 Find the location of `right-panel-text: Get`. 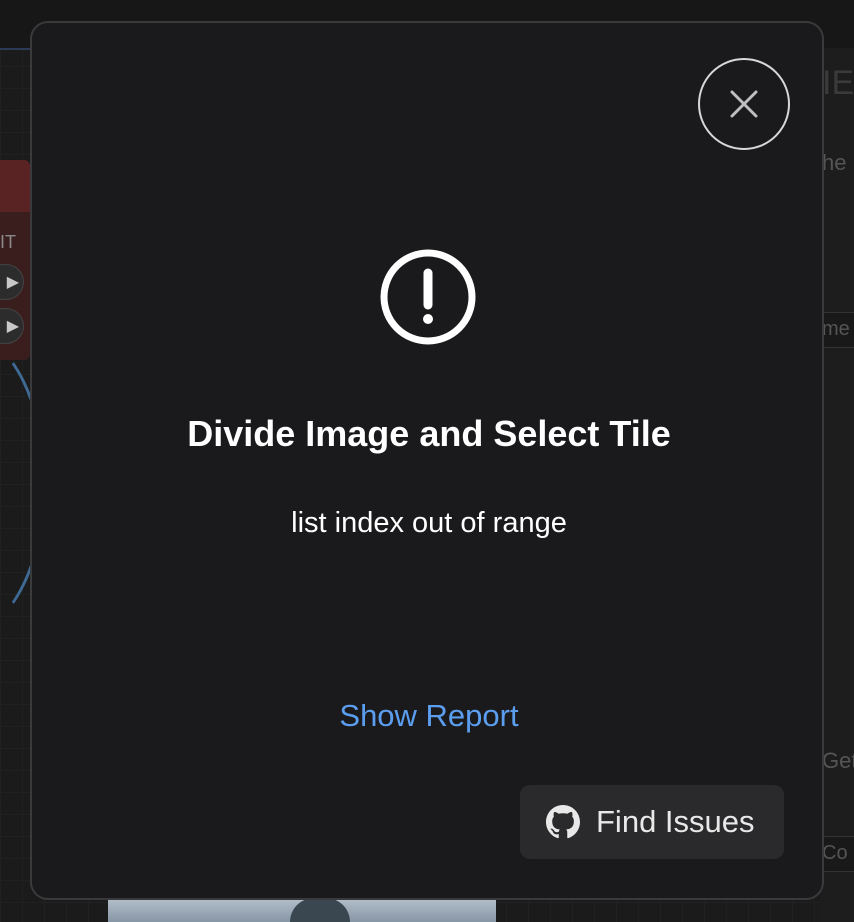

right-panel-text: Get is located at coordinates (838, 760).